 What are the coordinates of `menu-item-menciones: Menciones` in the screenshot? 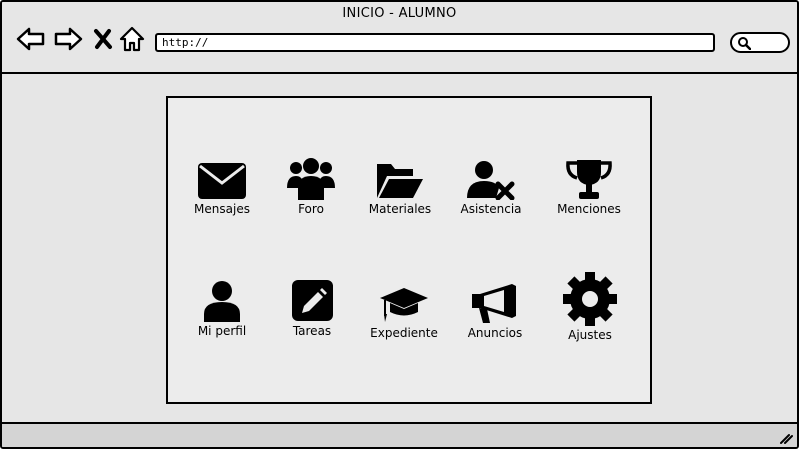 It's located at (589, 187).